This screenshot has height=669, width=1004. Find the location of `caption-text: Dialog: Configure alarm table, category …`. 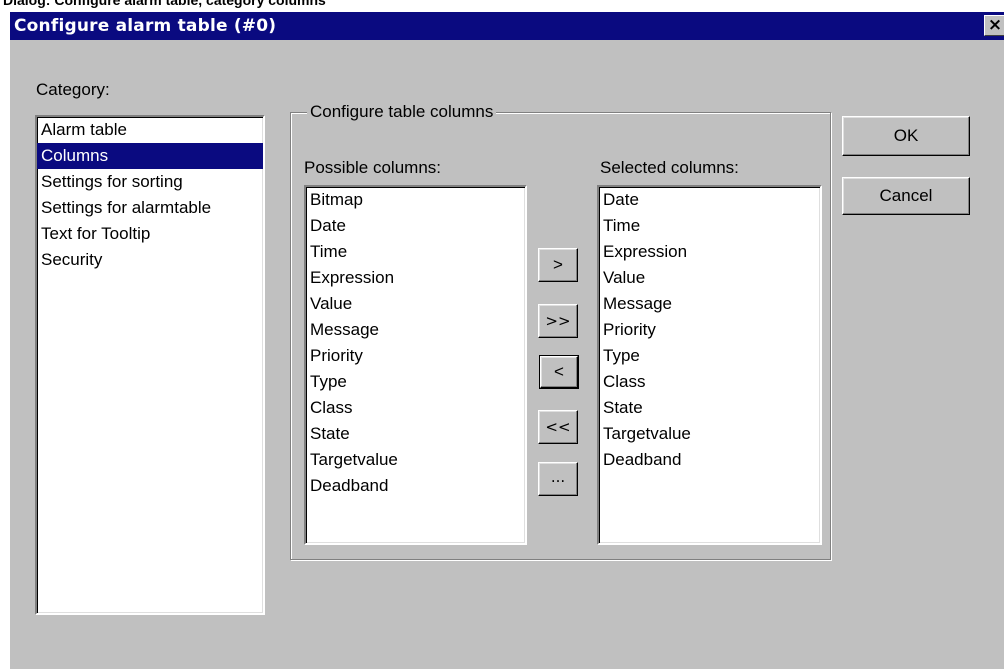

caption-text: Dialog: Configure alarm table, category … is located at coordinates (164, 4).